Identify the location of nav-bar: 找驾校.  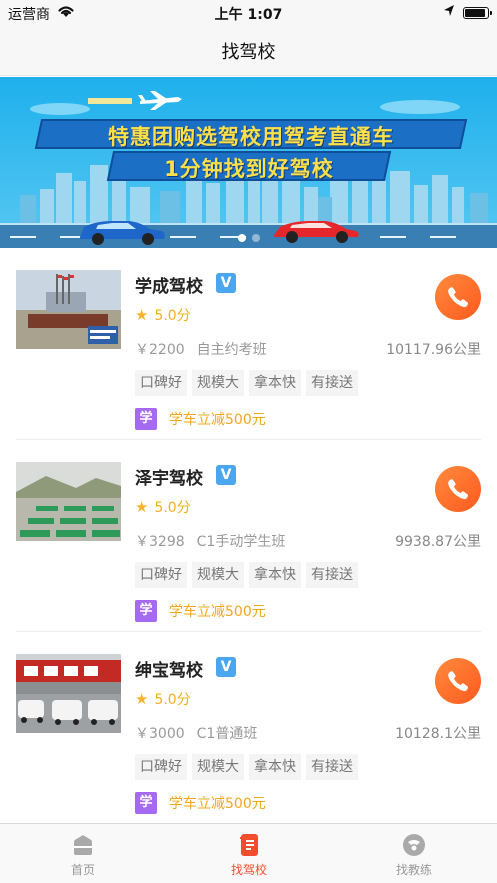
(248, 51).